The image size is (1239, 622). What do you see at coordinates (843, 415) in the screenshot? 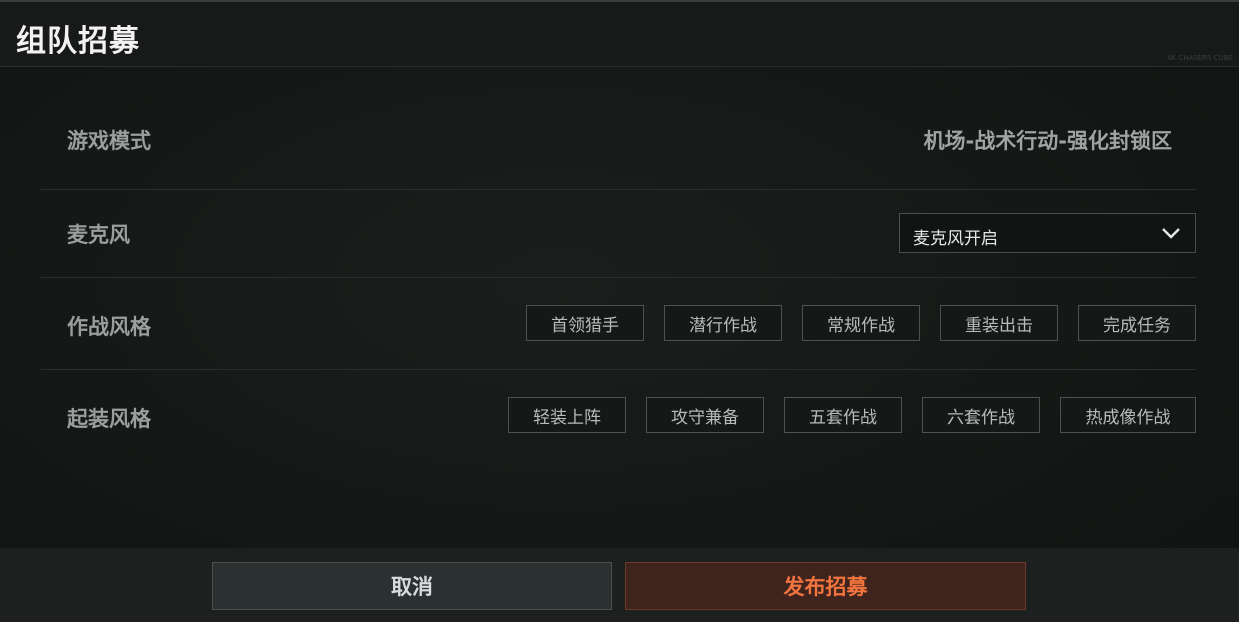
I see `tag-tier-five: 五套作战` at bounding box center [843, 415].